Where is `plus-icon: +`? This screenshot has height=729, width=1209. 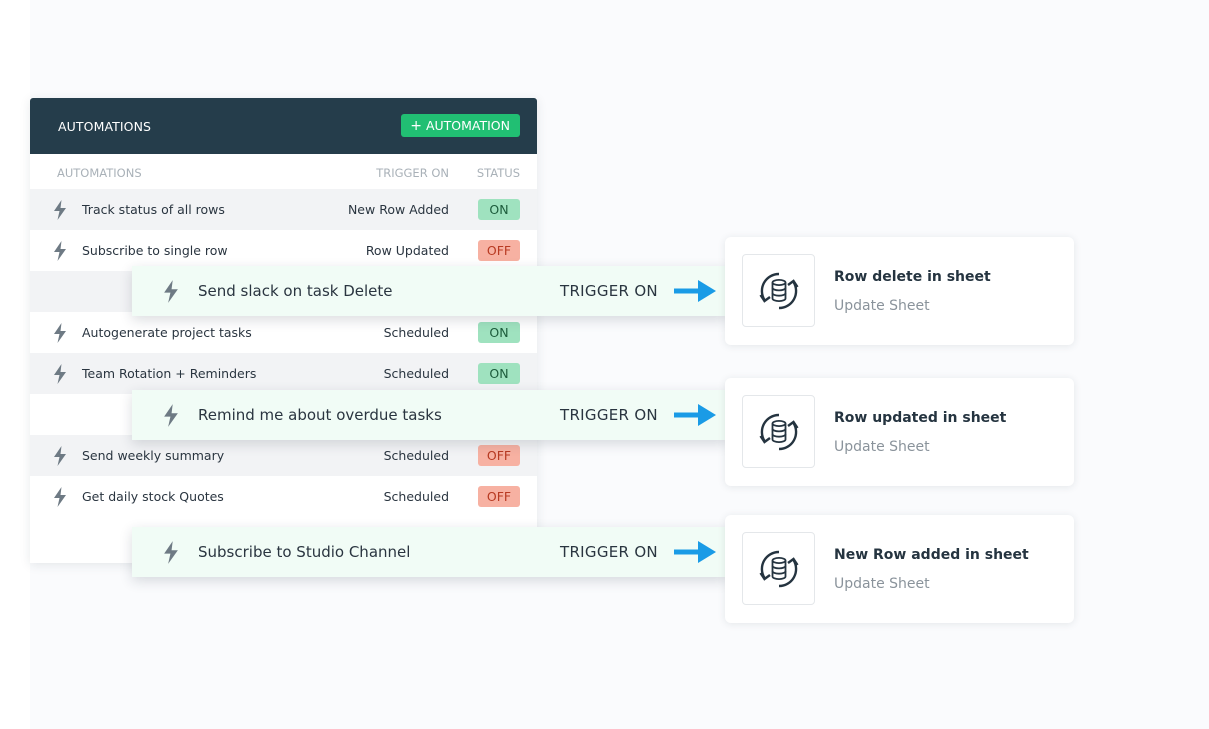 plus-icon: + is located at coordinates (416, 125).